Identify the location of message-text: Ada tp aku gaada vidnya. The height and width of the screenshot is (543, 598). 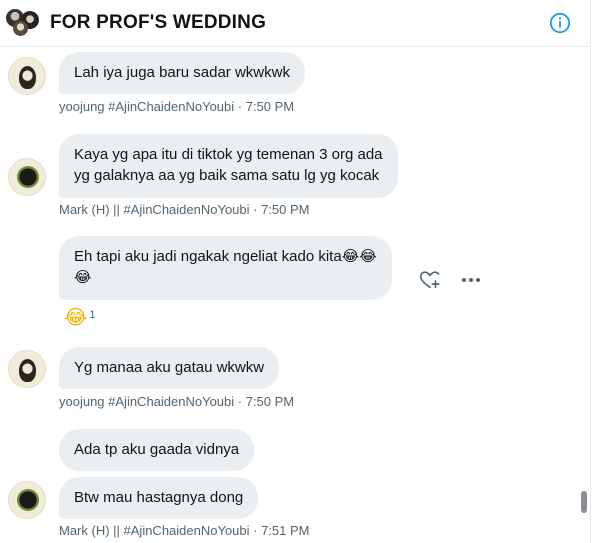
(157, 449).